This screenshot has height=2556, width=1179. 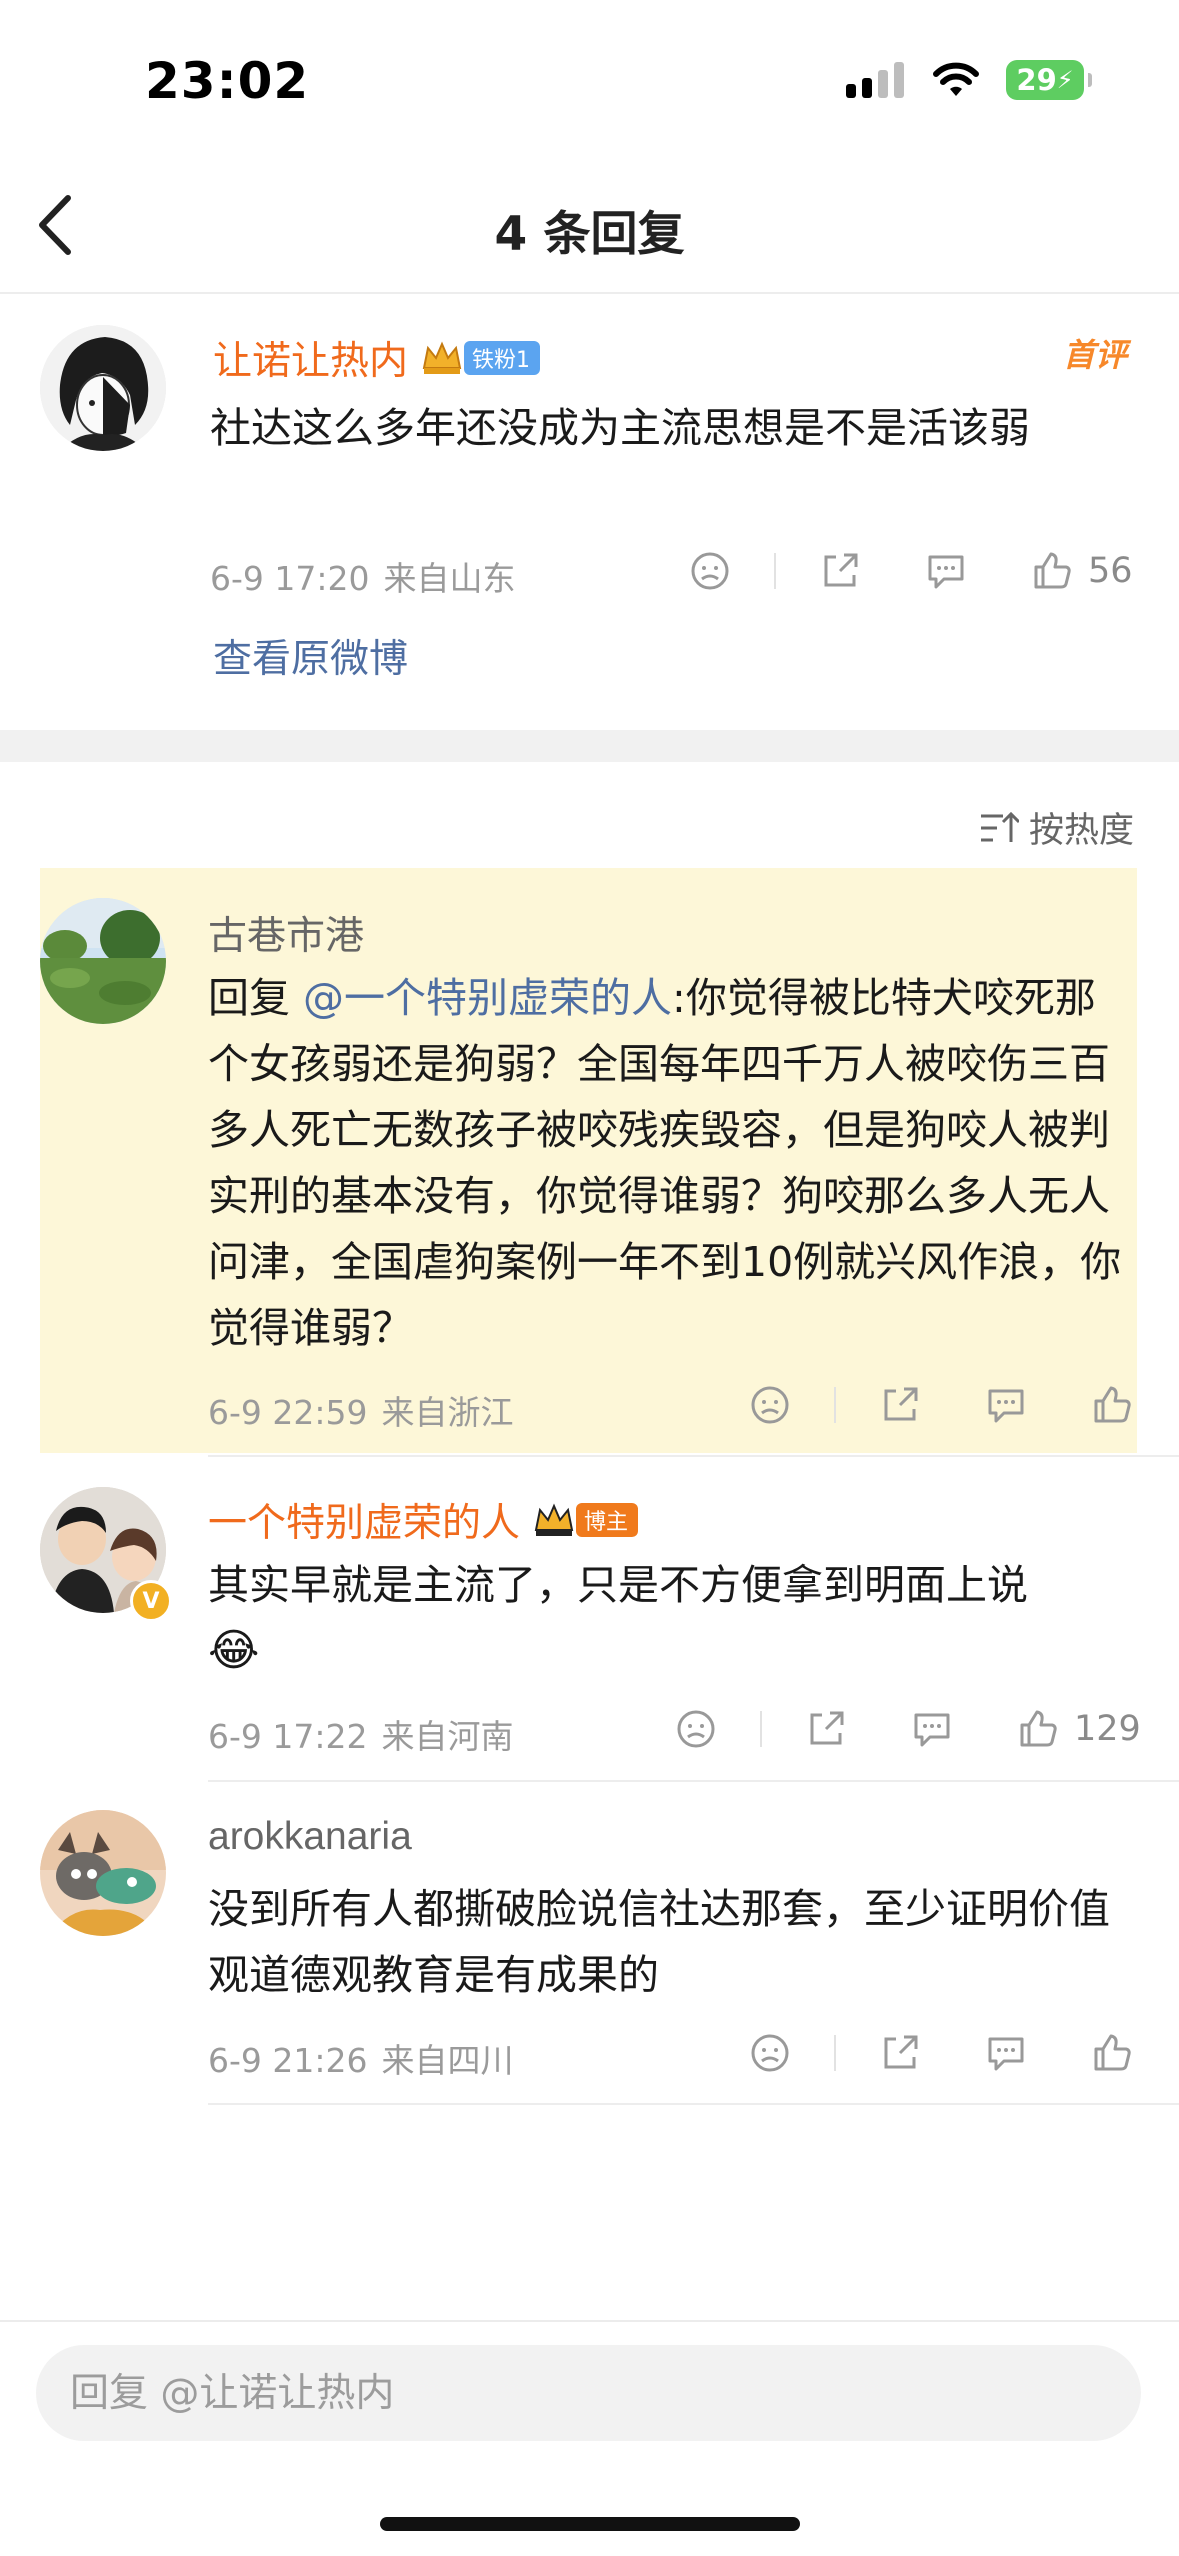 What do you see at coordinates (290, 578) in the screenshot?
I see `comment-date: 6-9 17:20` at bounding box center [290, 578].